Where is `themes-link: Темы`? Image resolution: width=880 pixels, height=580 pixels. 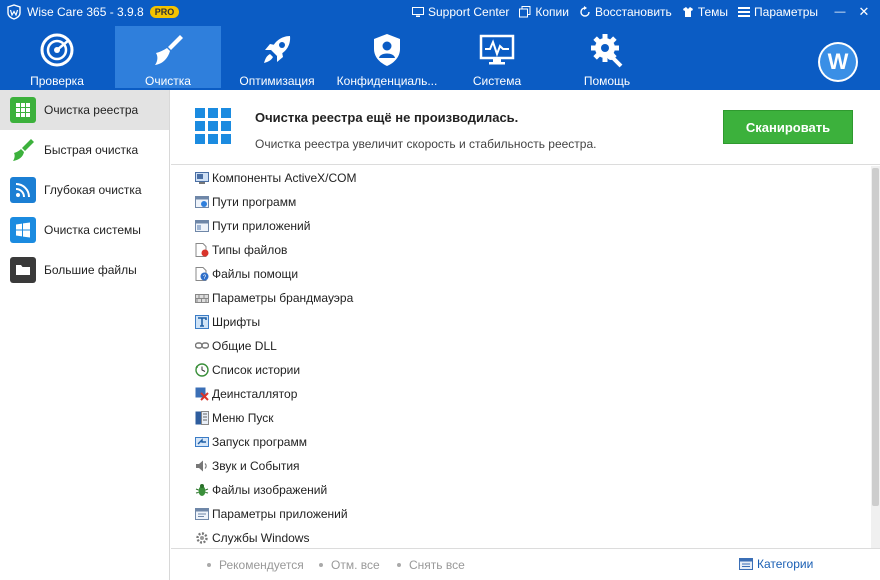
themes-link: Темы is located at coordinates (705, 12).